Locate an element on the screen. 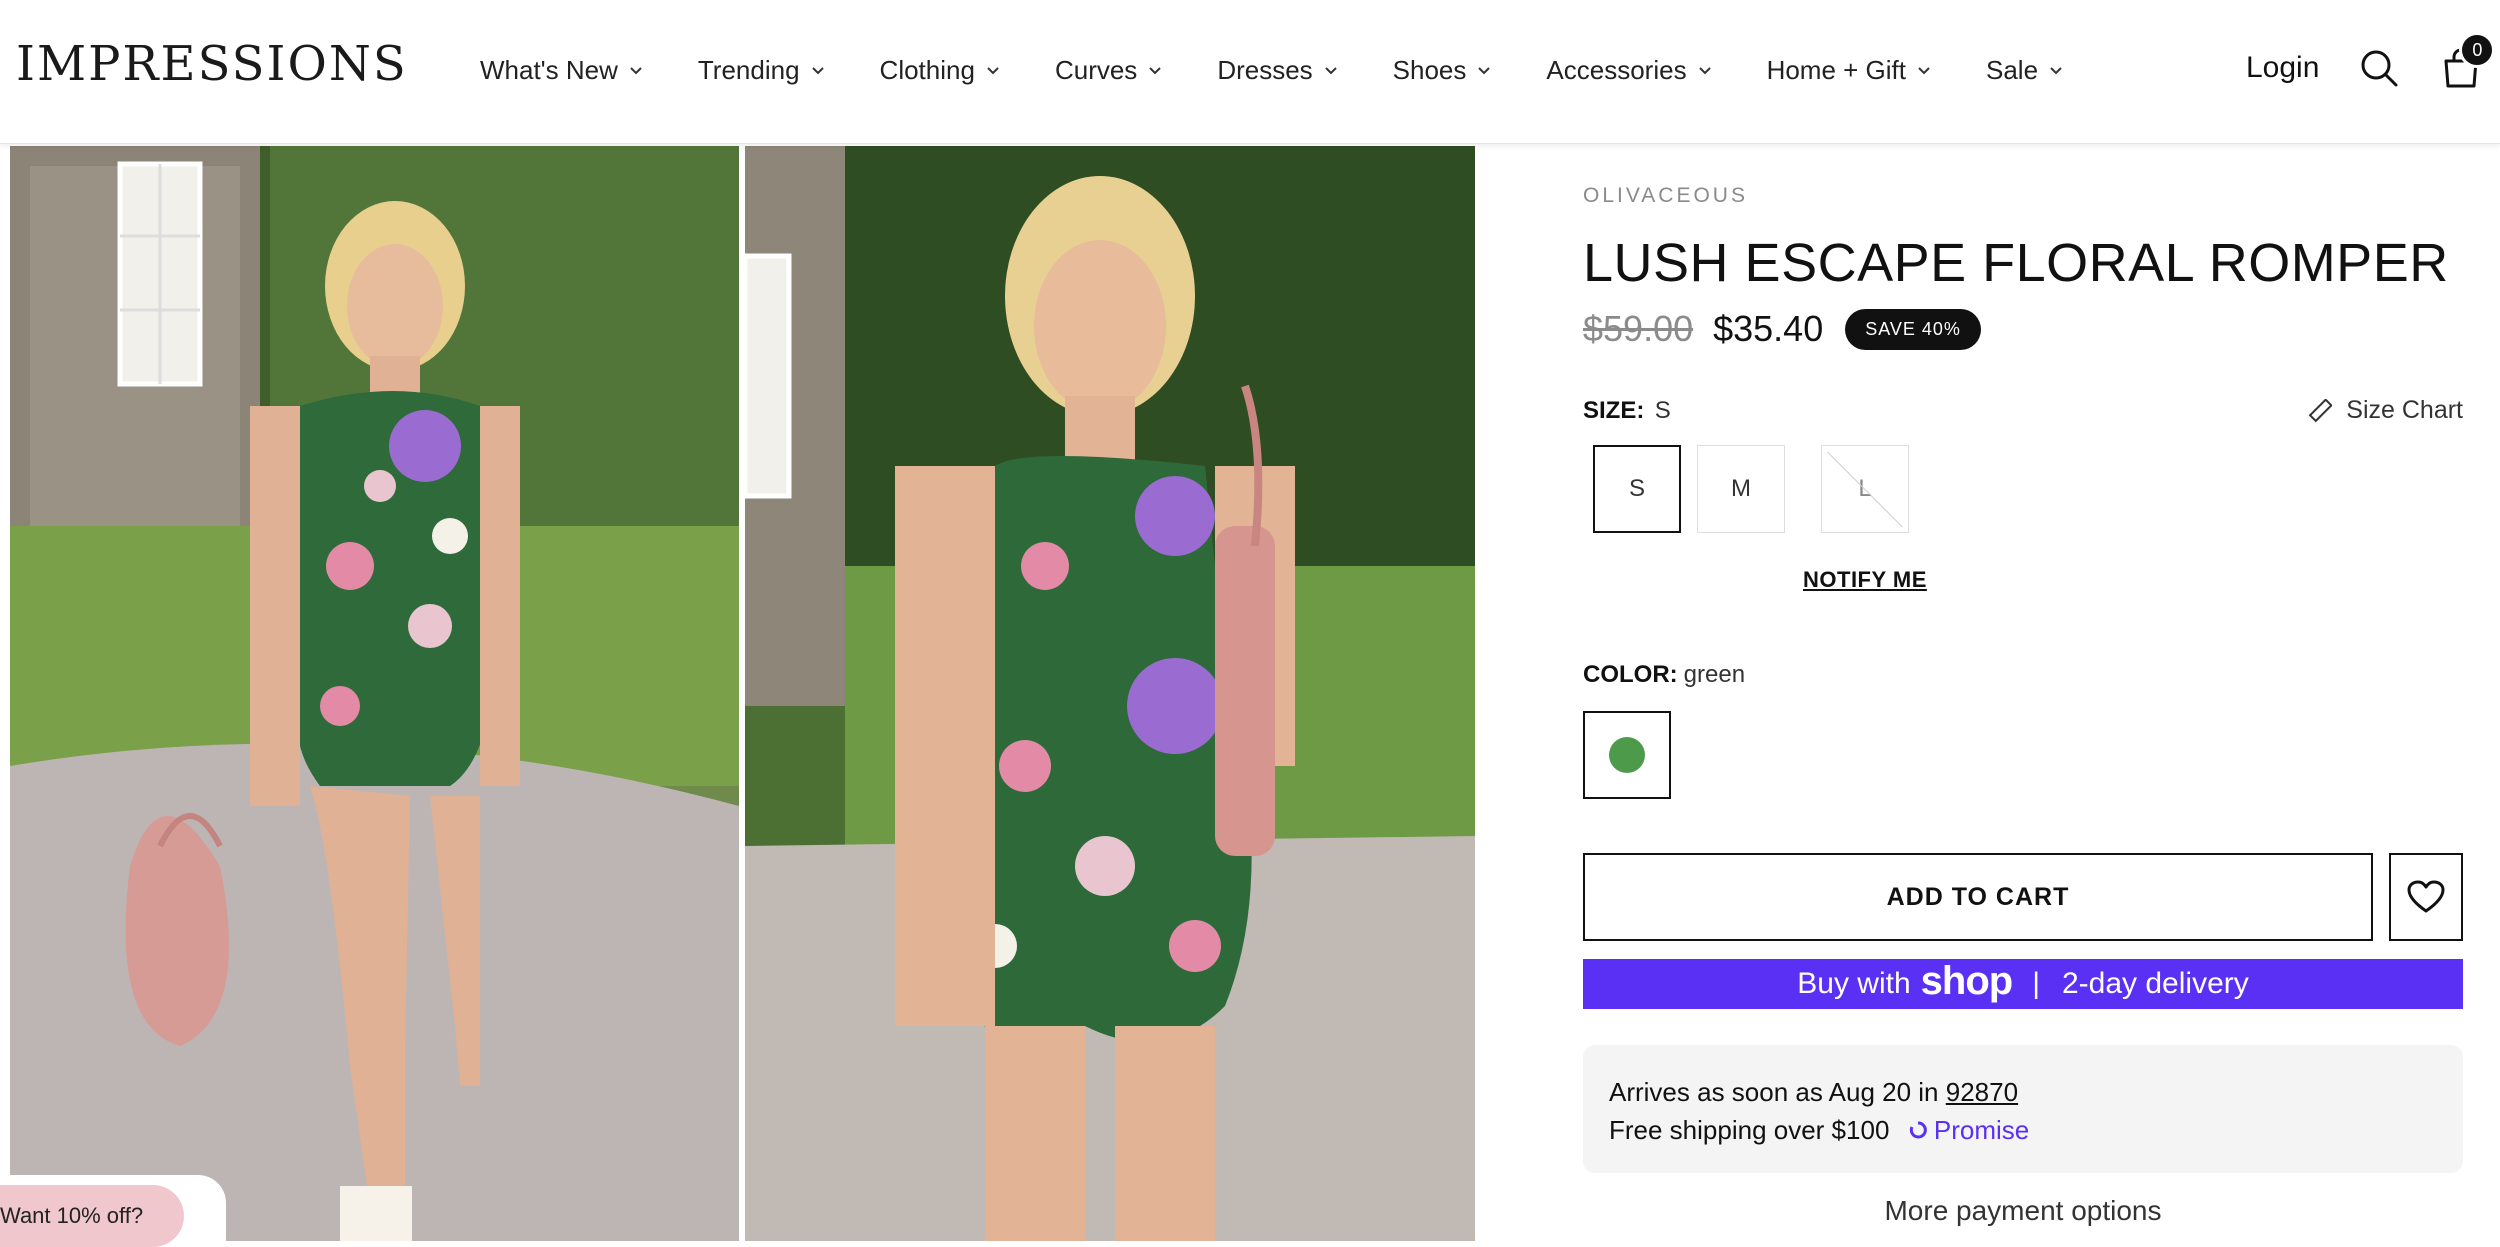 The width and height of the screenshot is (2500, 1247). add-to-cart-button: ADD TO CART is located at coordinates (1978, 897).